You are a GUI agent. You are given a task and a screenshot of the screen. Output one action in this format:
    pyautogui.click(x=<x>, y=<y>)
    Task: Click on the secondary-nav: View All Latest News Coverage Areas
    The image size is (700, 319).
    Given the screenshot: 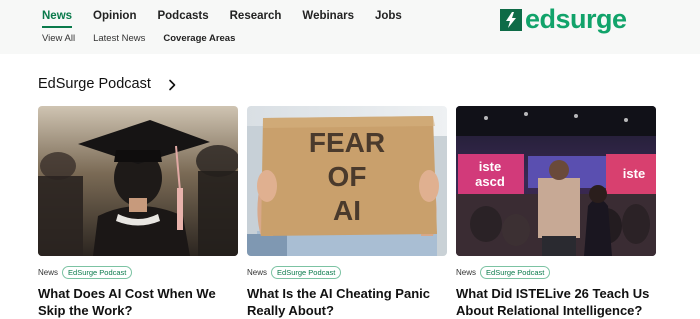 What is the action you would take?
    pyautogui.click(x=147, y=38)
    